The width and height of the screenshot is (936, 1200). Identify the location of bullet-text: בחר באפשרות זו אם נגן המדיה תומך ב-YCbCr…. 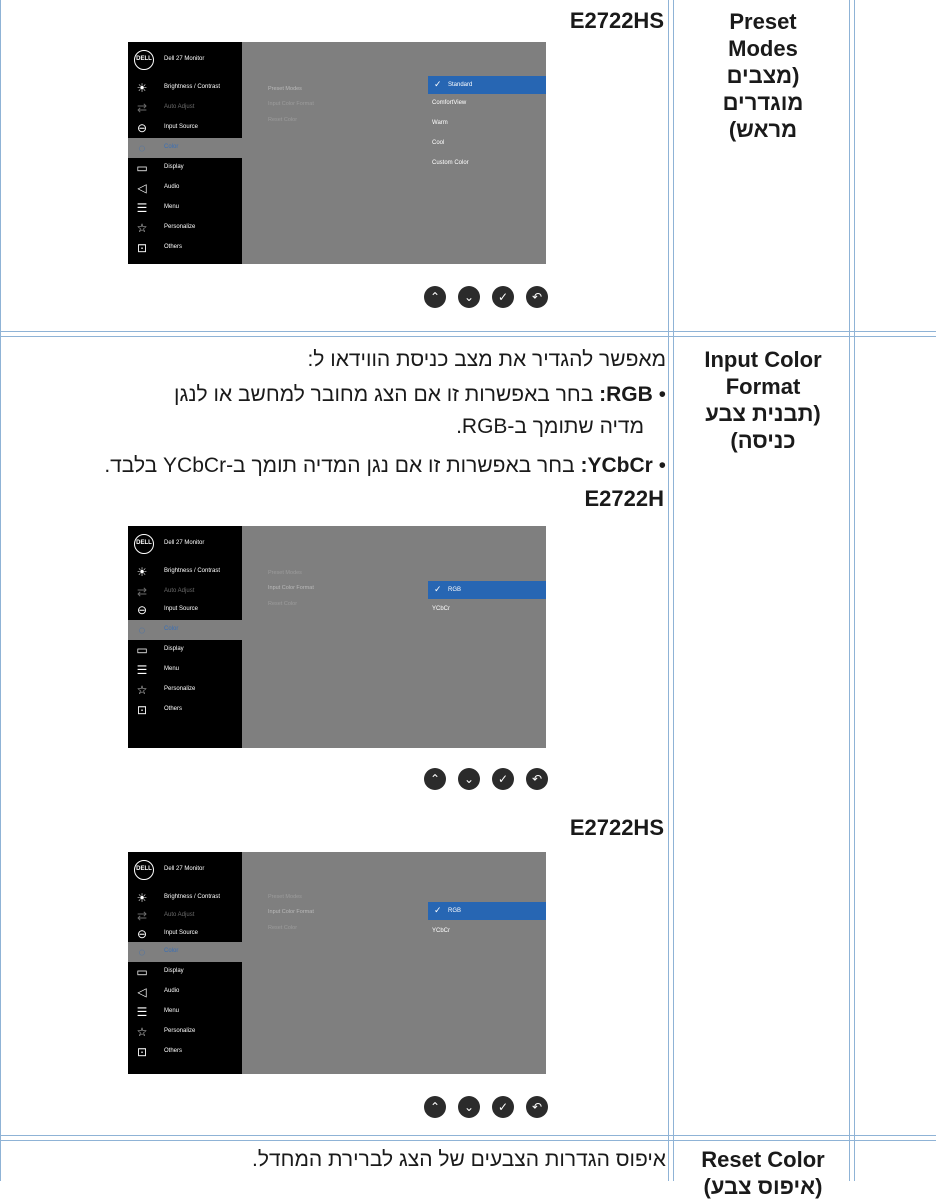
(342, 465).